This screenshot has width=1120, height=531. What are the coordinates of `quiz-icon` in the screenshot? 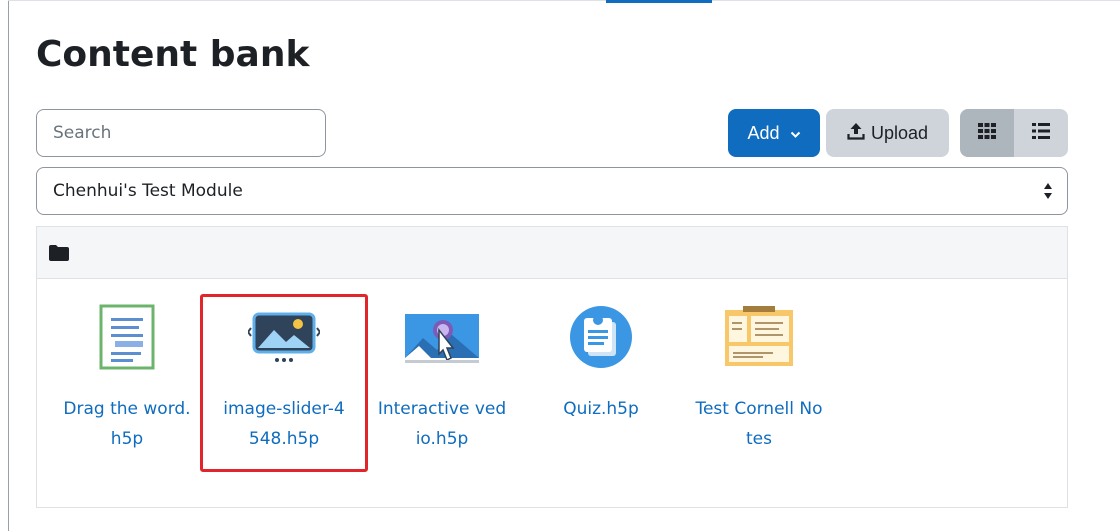 It's located at (601, 337).